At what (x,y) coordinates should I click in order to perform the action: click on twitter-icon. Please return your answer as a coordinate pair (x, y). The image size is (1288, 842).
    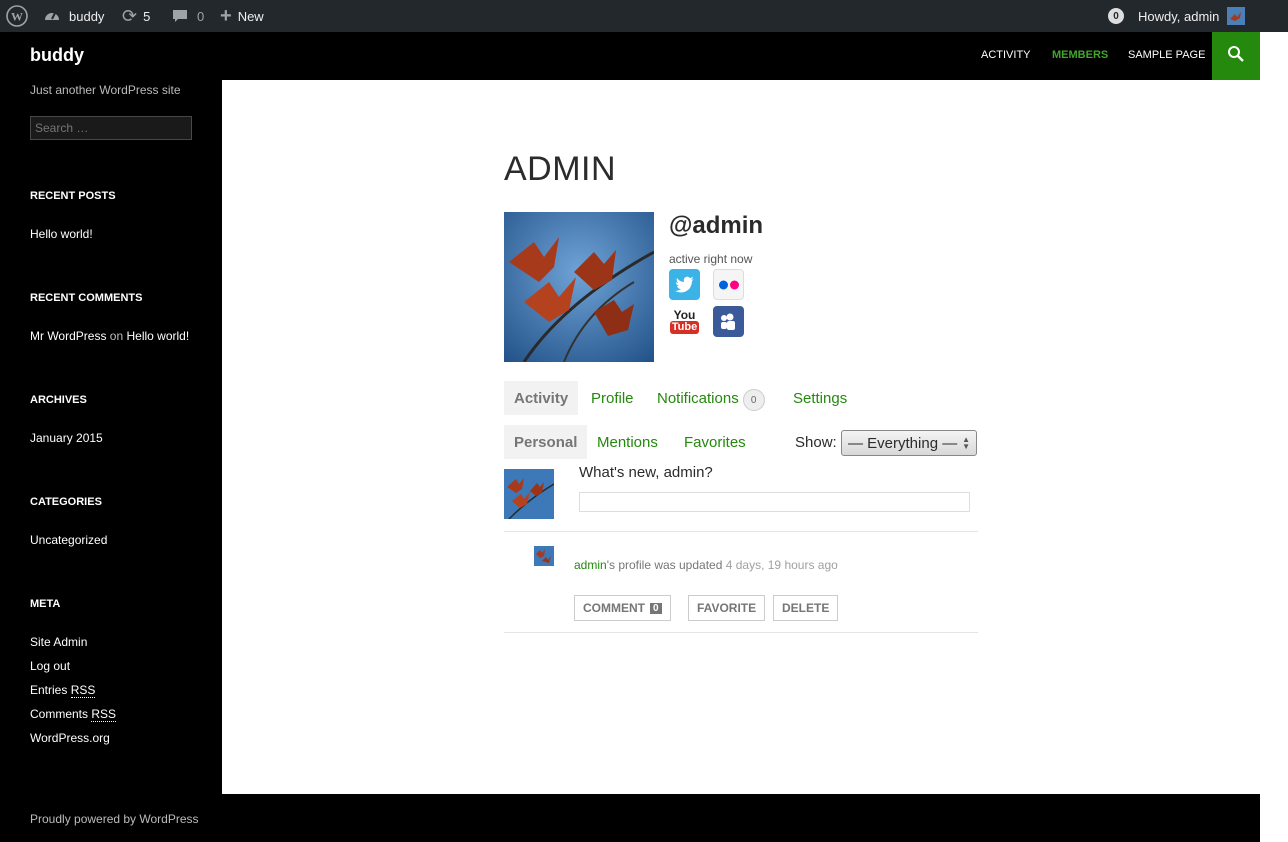
    Looking at the image, I should click on (684, 284).